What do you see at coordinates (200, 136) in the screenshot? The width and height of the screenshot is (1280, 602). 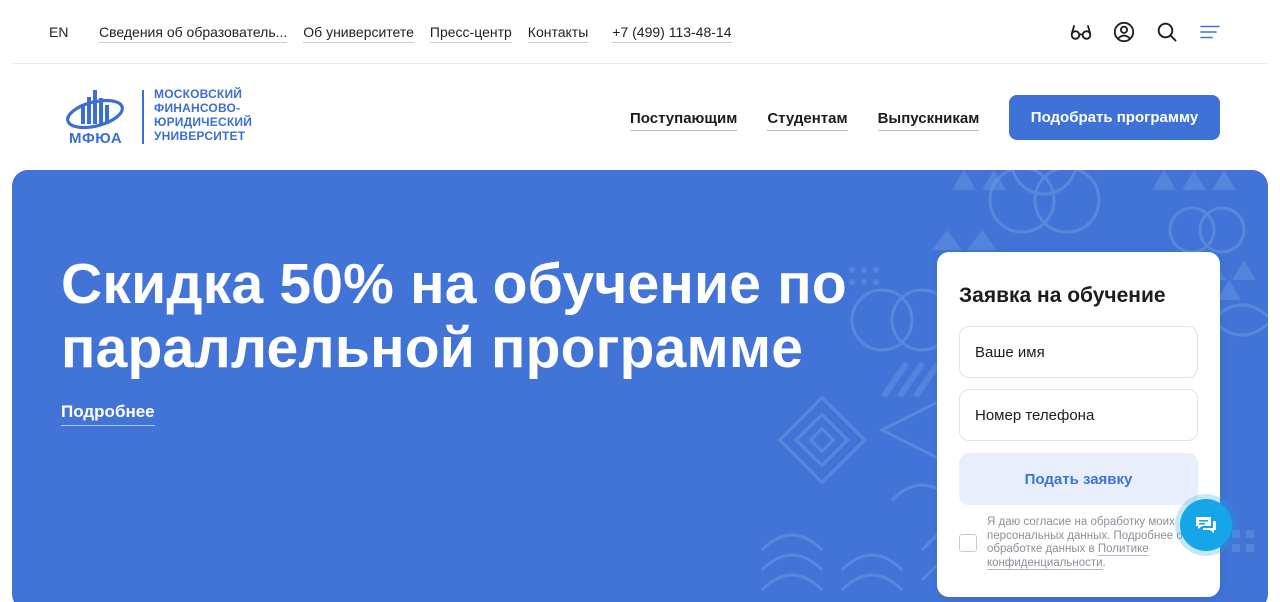 I see `logo-name-line: УНИВЕРСИТЕТ` at bounding box center [200, 136].